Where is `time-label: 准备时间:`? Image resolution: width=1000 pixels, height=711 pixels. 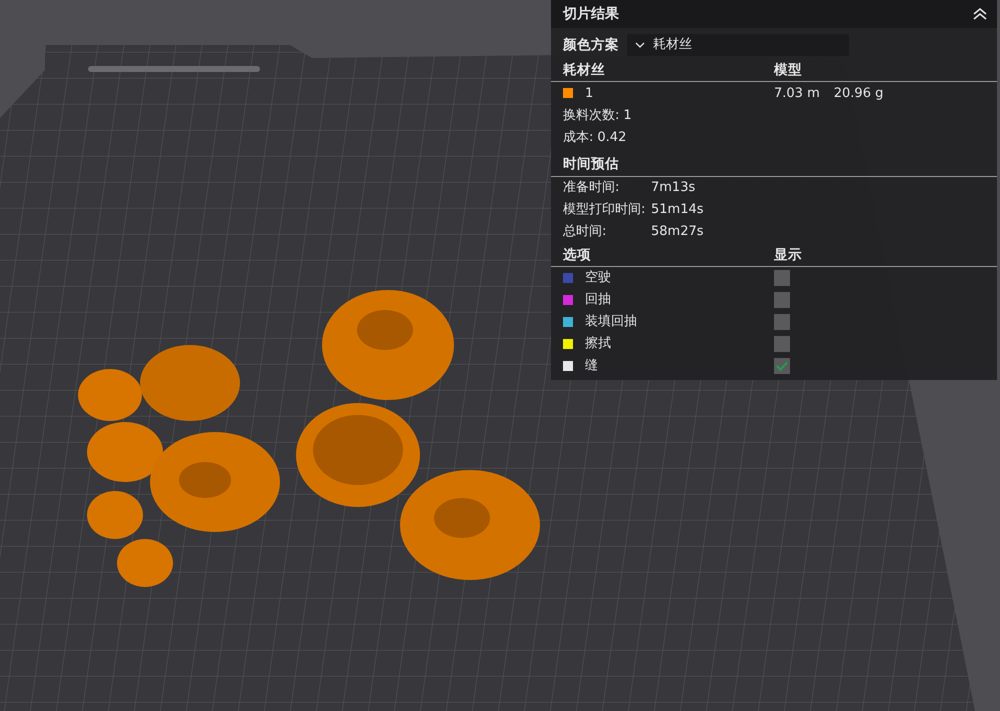
time-label: 准备时间: is located at coordinates (591, 187).